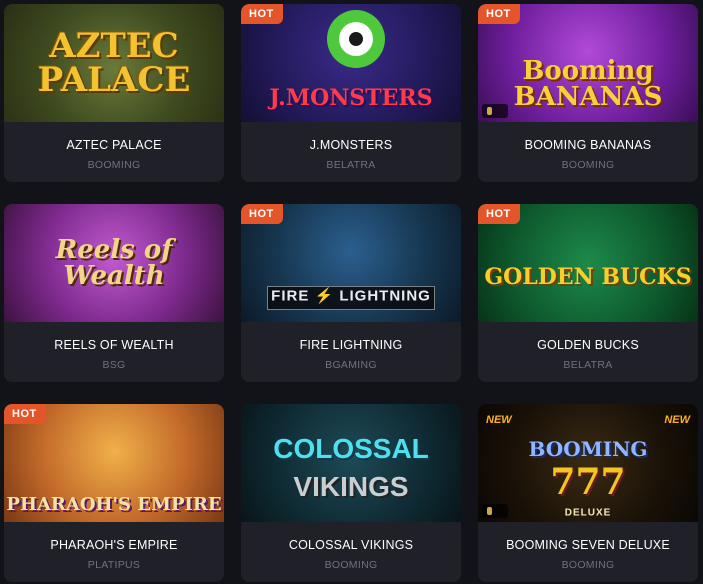  I want to click on game-thumbnail: J.MONSTERS HOT, so click(351, 63).